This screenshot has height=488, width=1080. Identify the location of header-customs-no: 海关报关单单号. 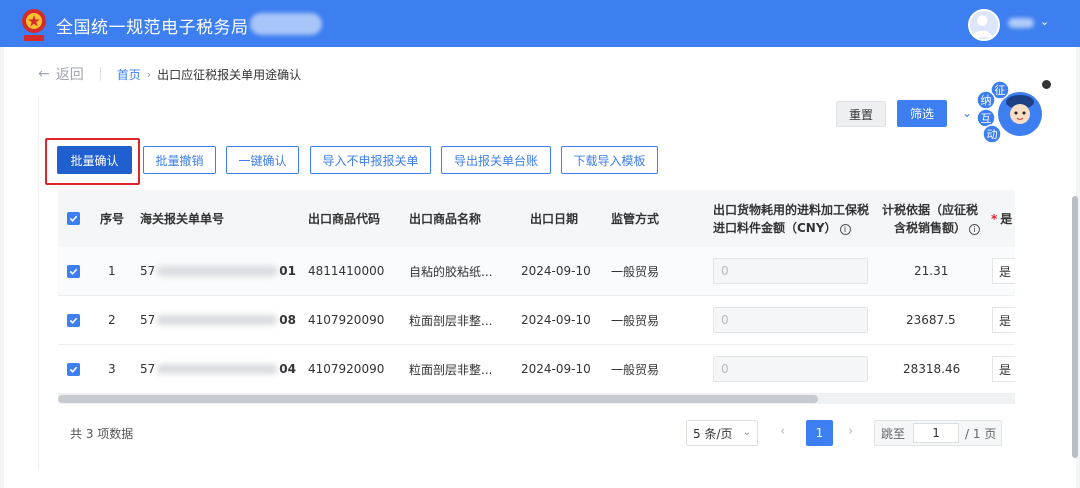
(182, 218).